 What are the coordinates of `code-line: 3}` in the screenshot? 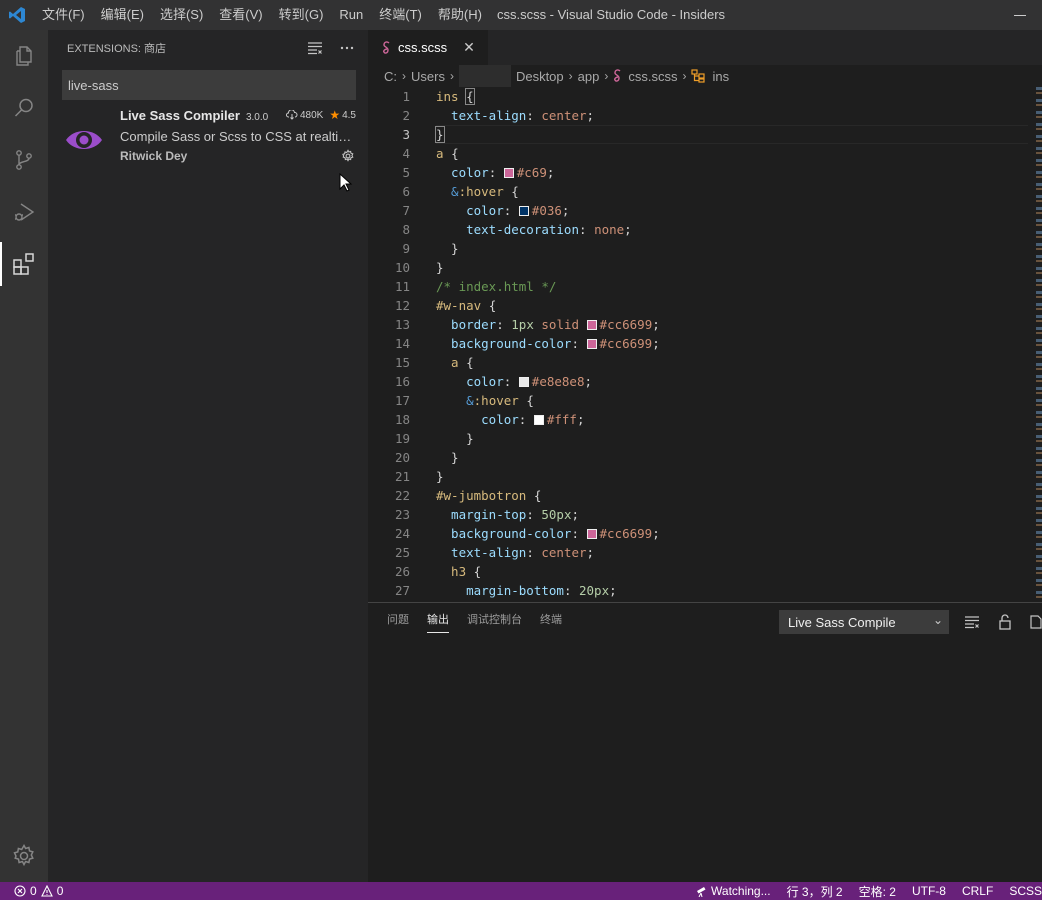 It's located at (705, 134).